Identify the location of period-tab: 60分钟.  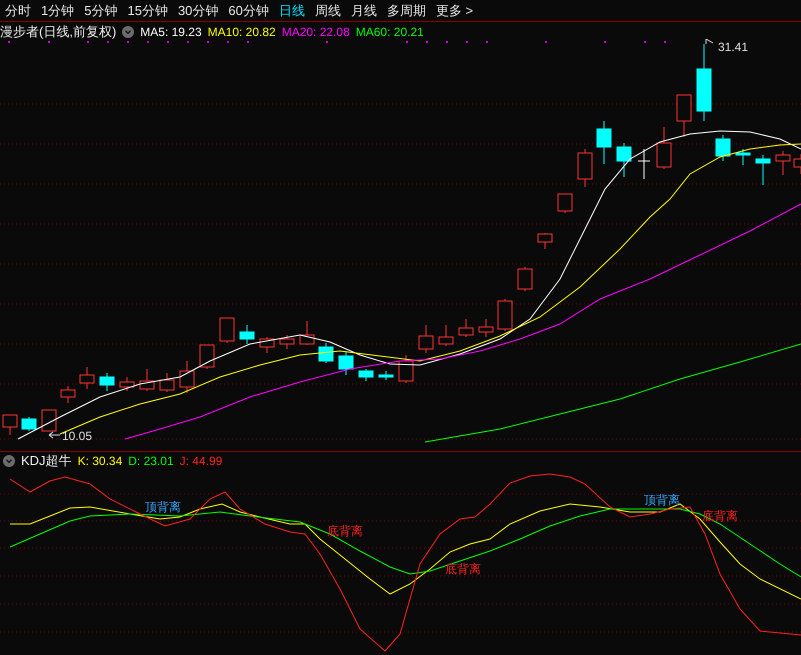
(248, 10).